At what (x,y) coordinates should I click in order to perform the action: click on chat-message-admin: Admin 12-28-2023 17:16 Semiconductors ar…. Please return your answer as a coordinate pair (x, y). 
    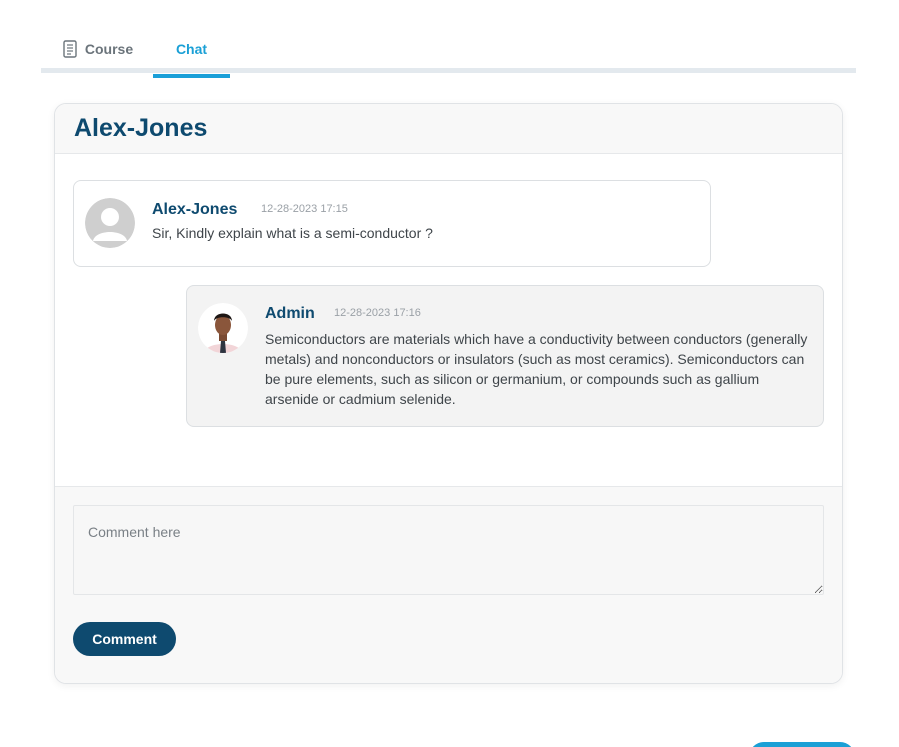
    Looking at the image, I should click on (505, 356).